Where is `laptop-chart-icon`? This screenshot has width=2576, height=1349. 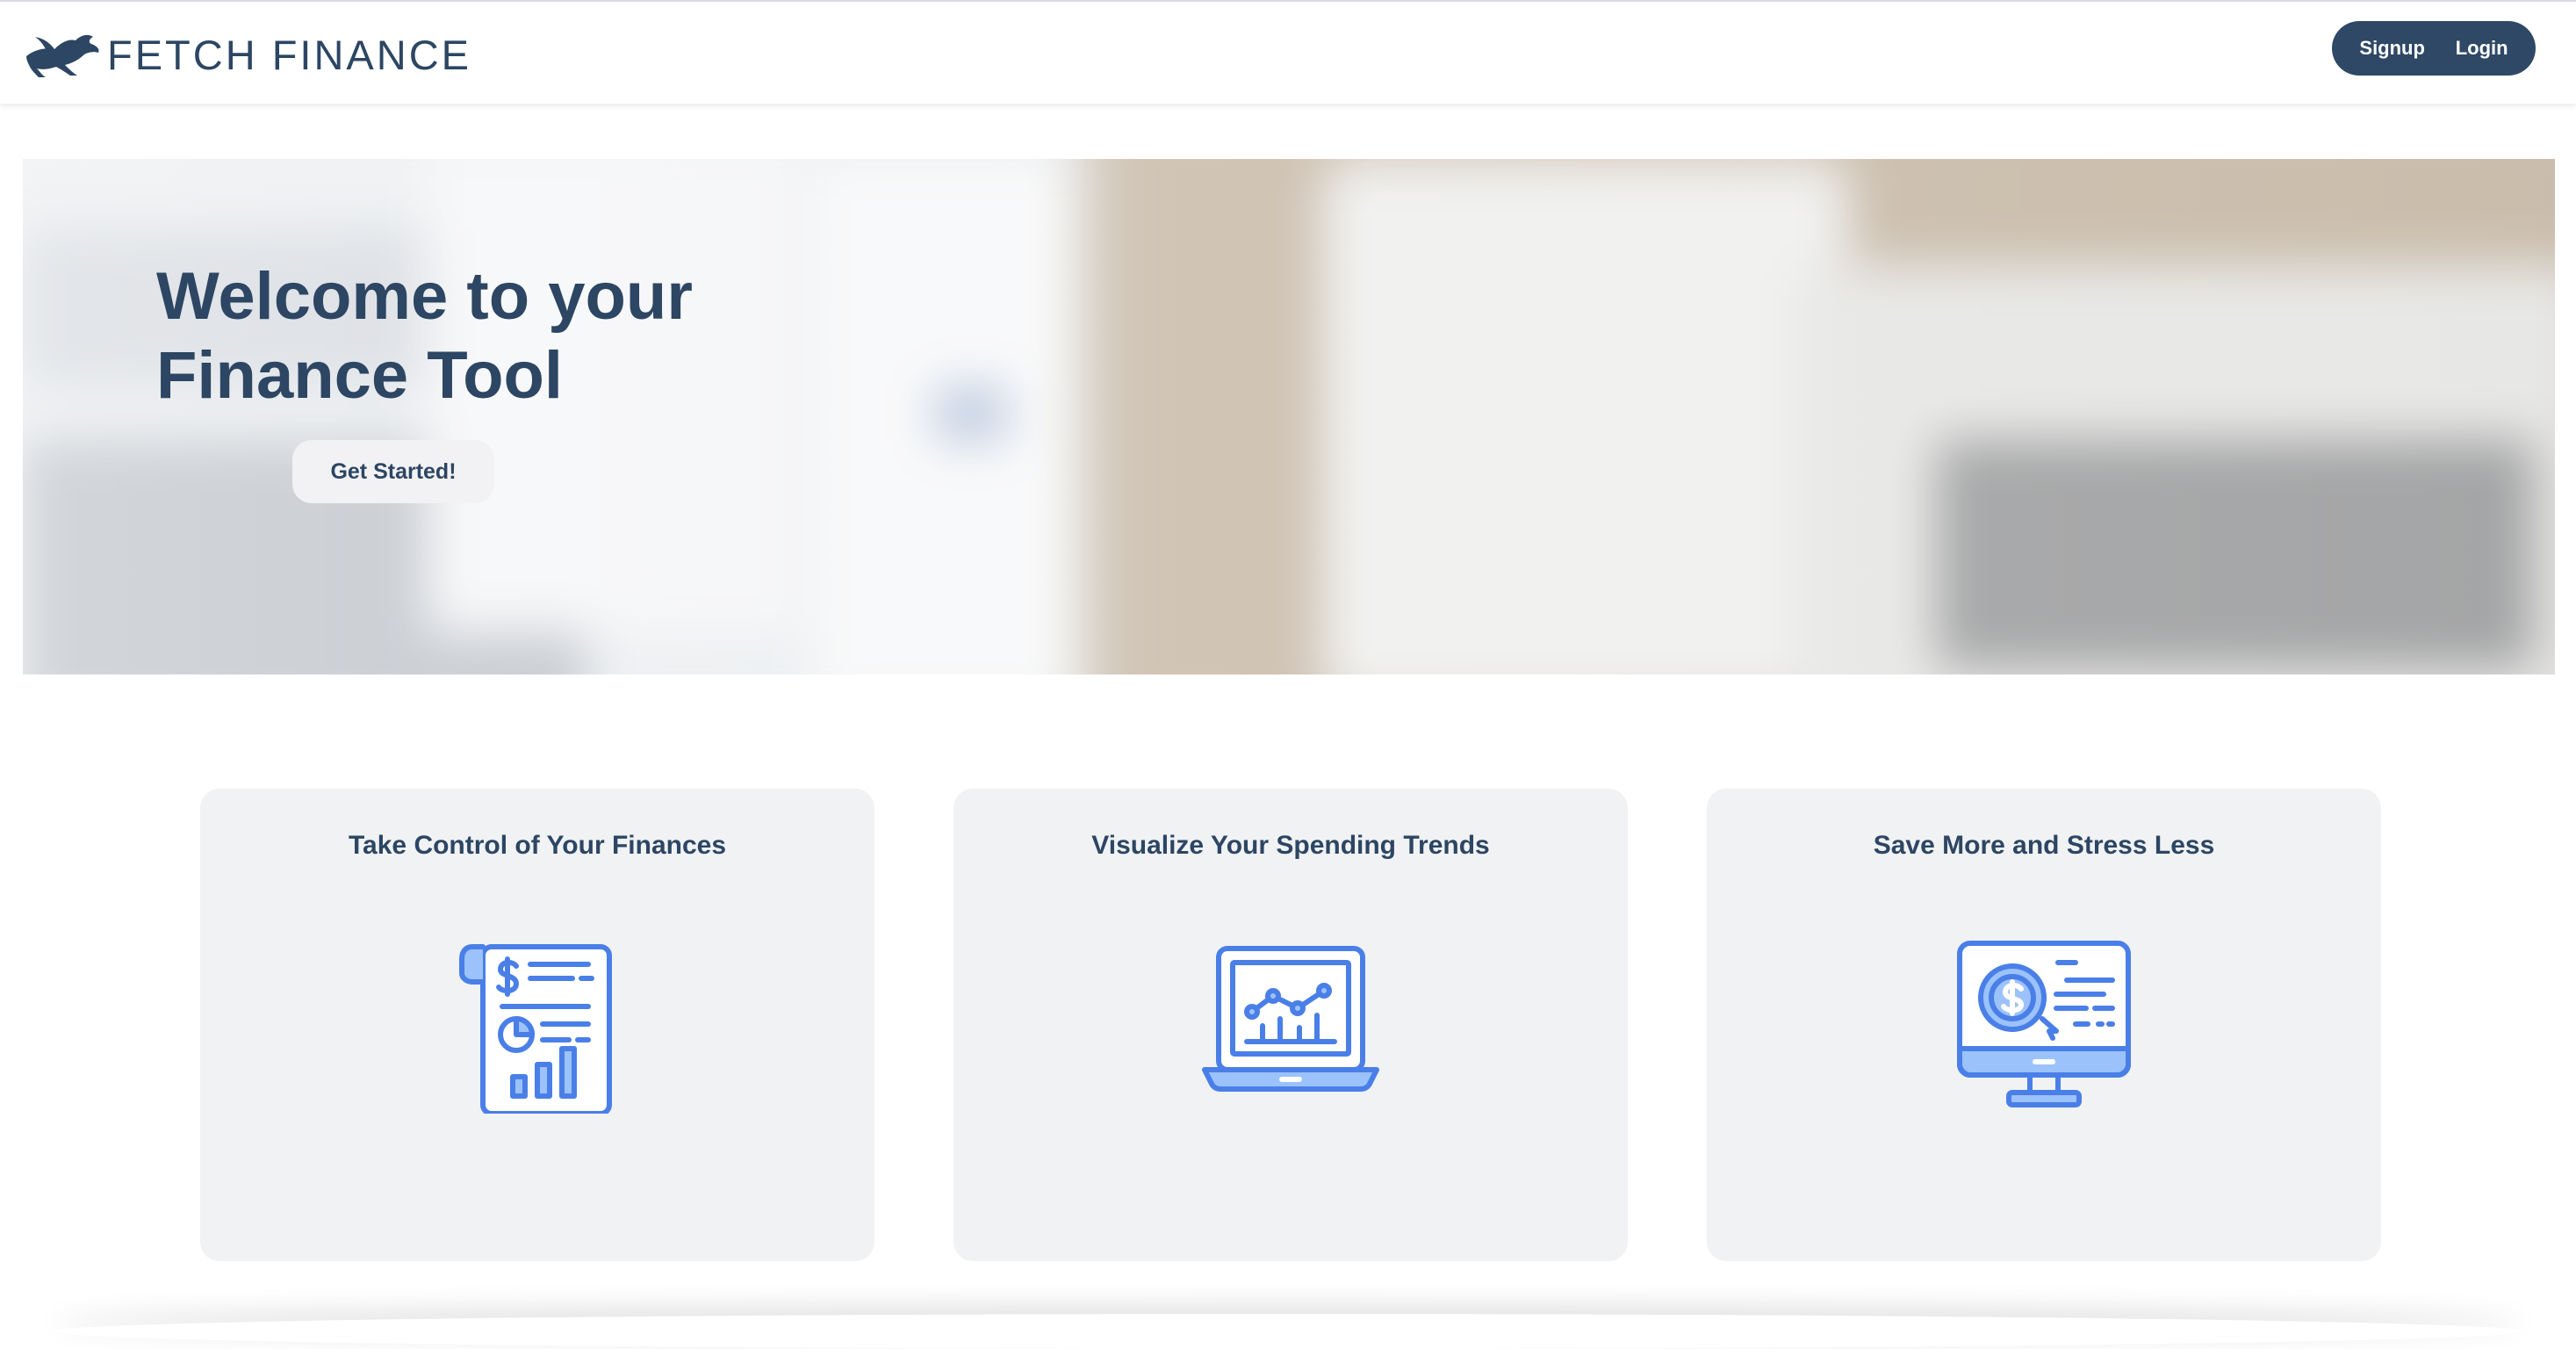
laptop-chart-icon is located at coordinates (1290, 1019).